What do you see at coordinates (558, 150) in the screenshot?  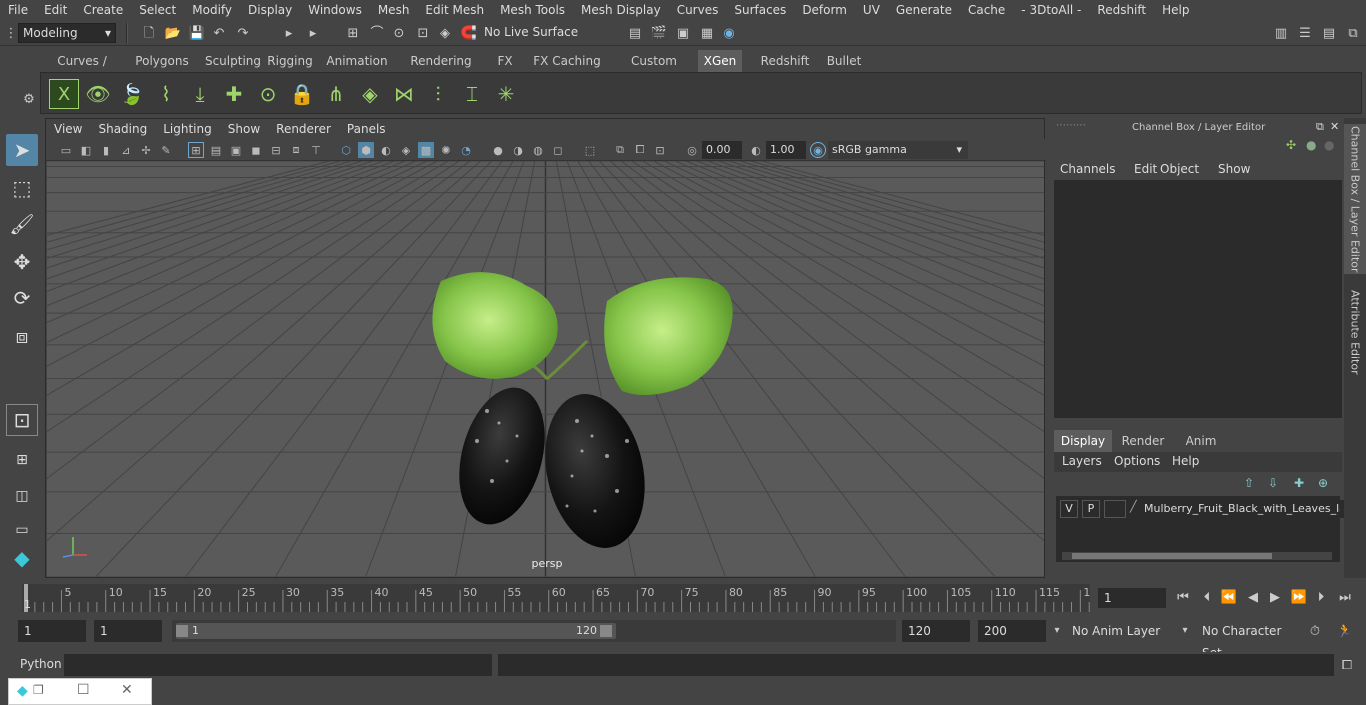 I see `depth-of-field-icon: ◻` at bounding box center [558, 150].